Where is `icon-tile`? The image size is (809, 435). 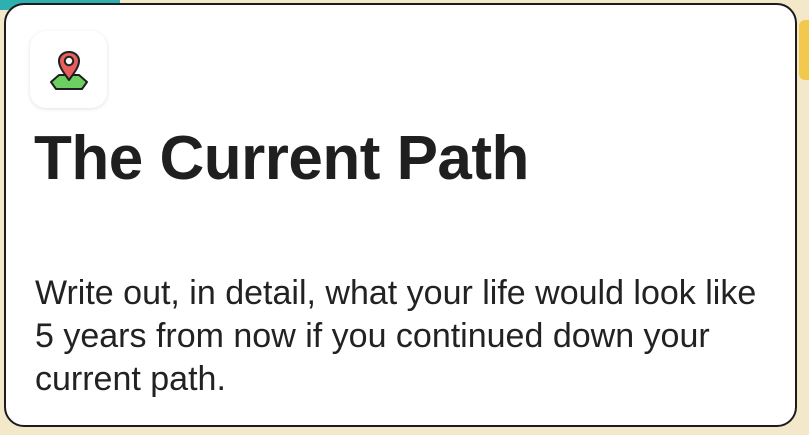 icon-tile is located at coordinates (68, 69).